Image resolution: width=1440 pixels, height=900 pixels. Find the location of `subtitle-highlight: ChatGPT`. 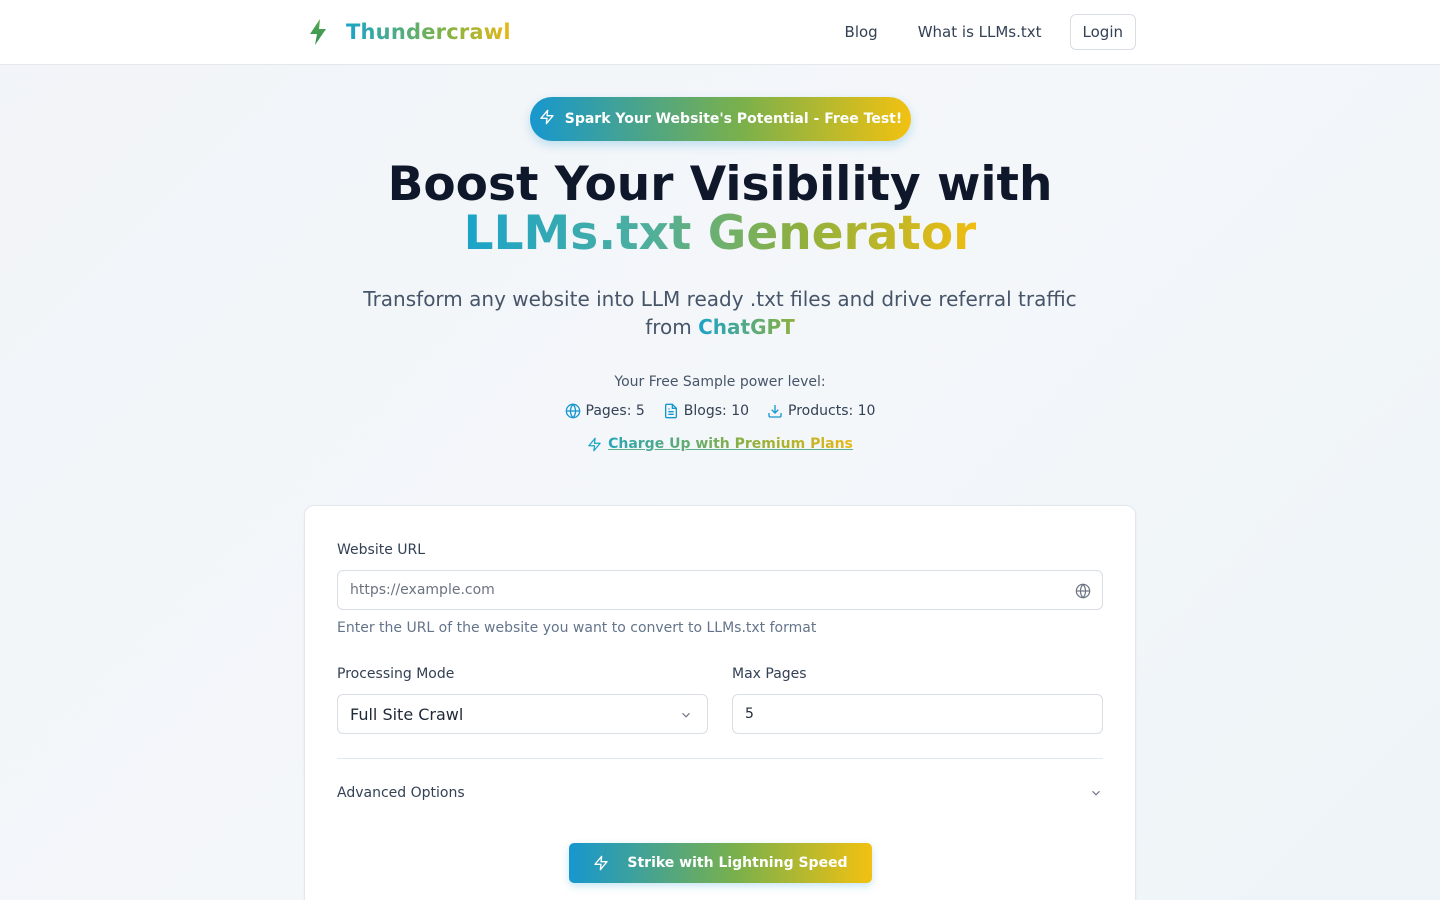

subtitle-highlight: ChatGPT is located at coordinates (746, 327).